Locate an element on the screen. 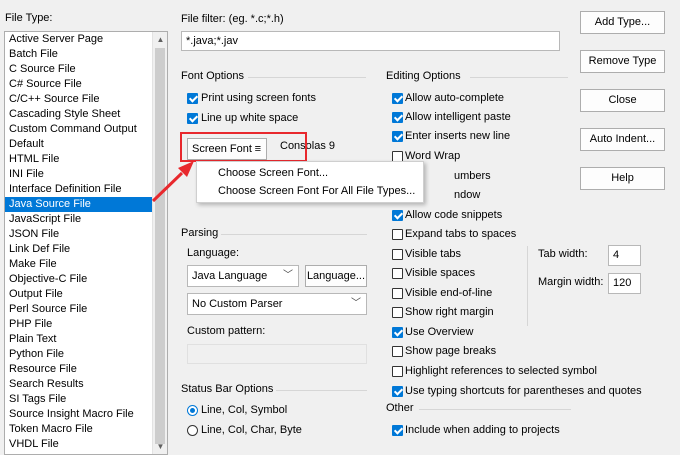  annotation-arrow is located at coordinates (172, 182).